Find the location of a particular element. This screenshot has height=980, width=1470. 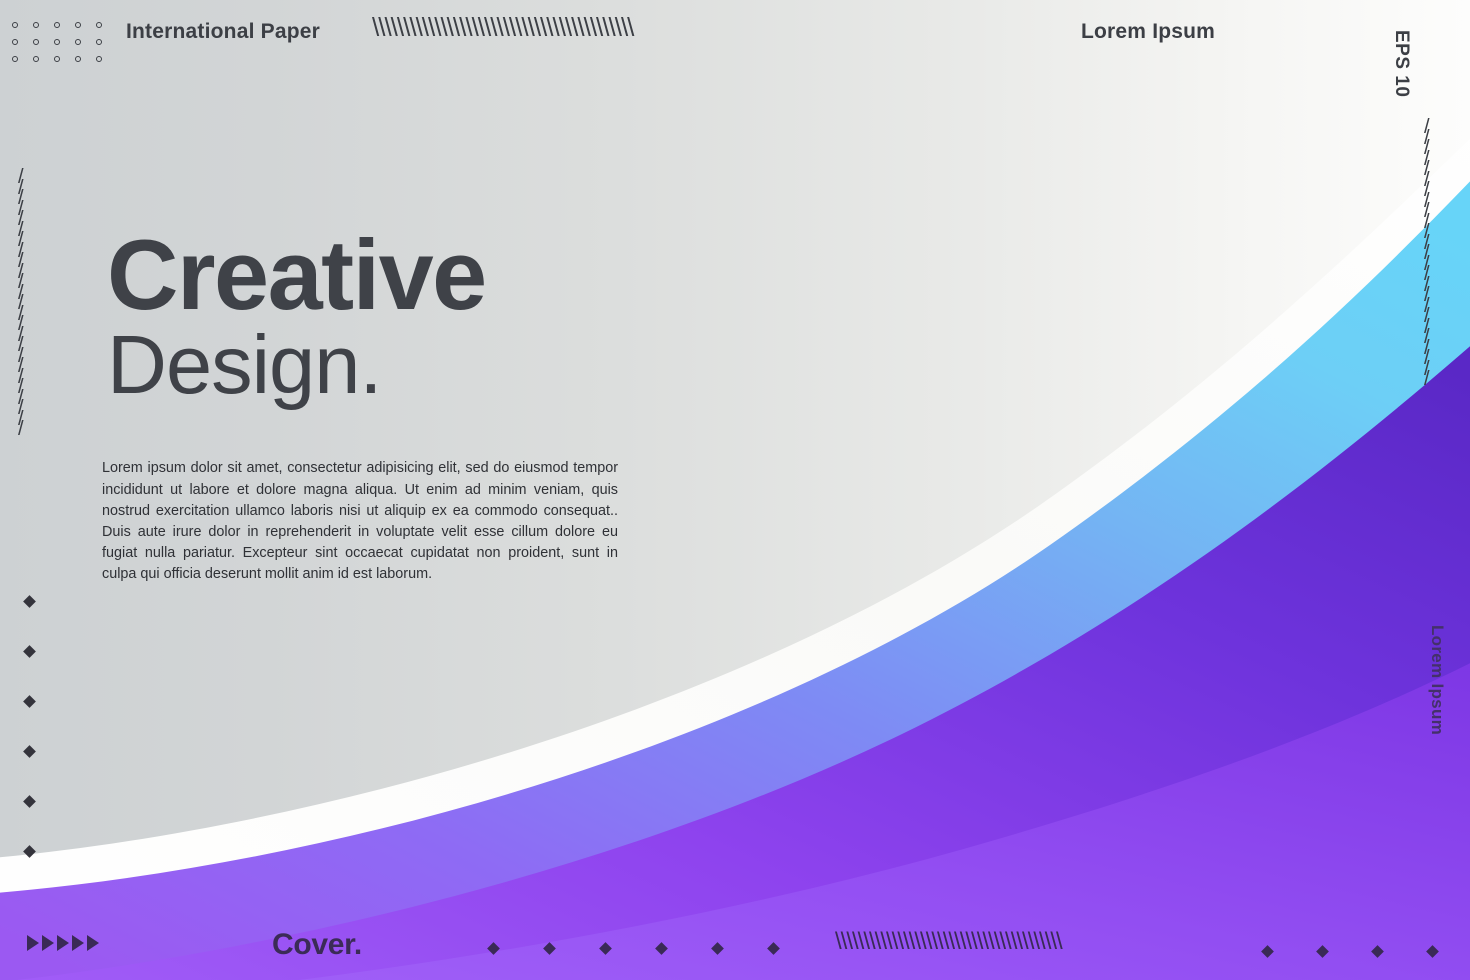

headline-secondary: Design. is located at coordinates (244, 365).